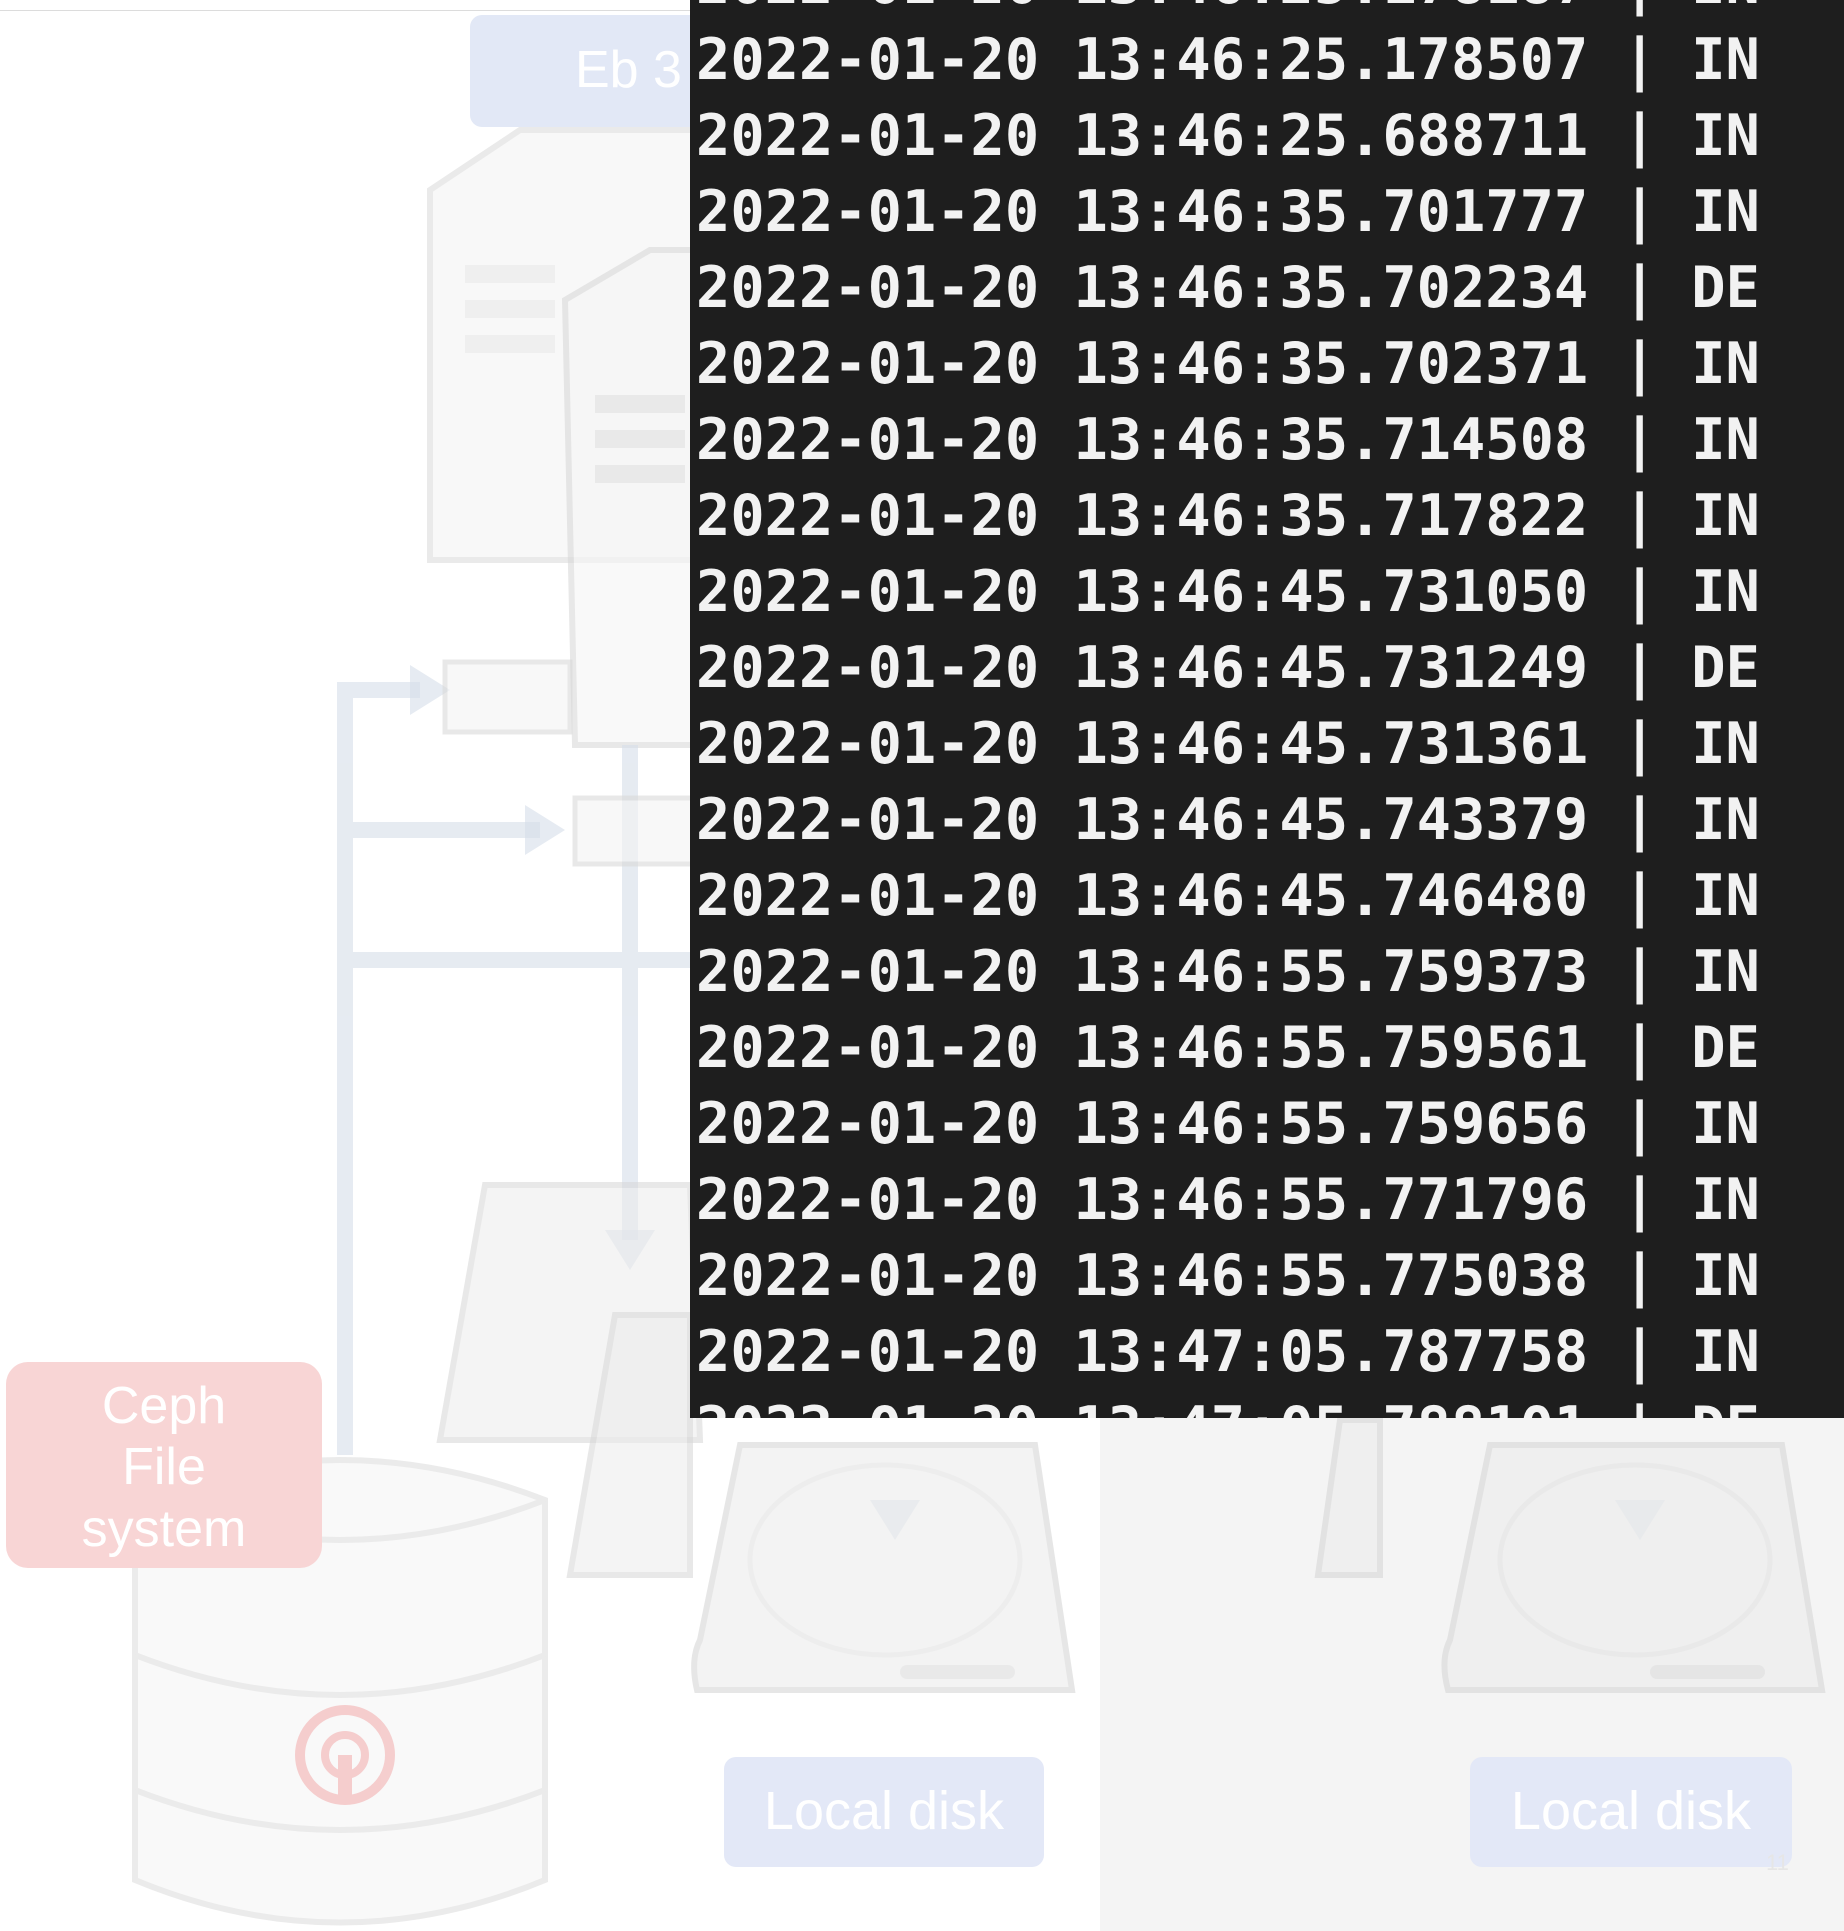 Image resolution: width=1844 pixels, height=1931 pixels. What do you see at coordinates (1228, 972) in the screenshot?
I see `log-line: 2022-01-20 13:46:55.759373 | IN` at bounding box center [1228, 972].